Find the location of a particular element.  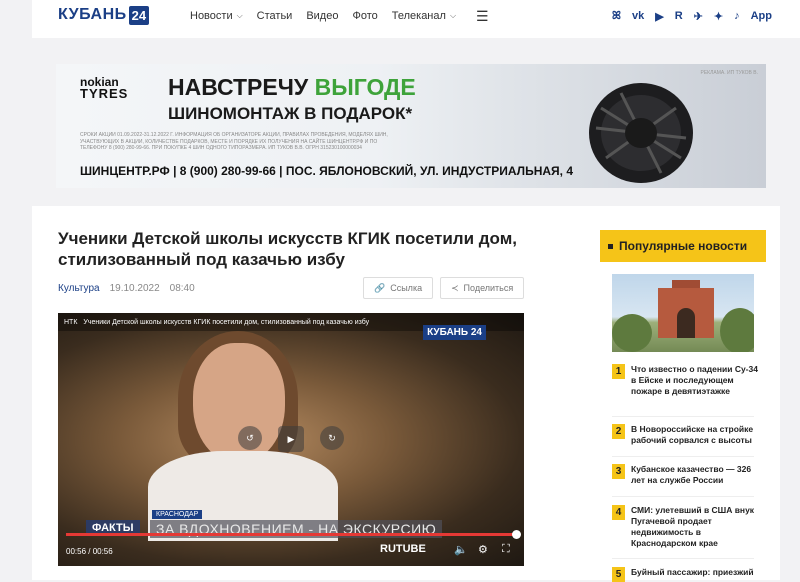

share-button: ≺ Поделиться is located at coordinates (482, 288).